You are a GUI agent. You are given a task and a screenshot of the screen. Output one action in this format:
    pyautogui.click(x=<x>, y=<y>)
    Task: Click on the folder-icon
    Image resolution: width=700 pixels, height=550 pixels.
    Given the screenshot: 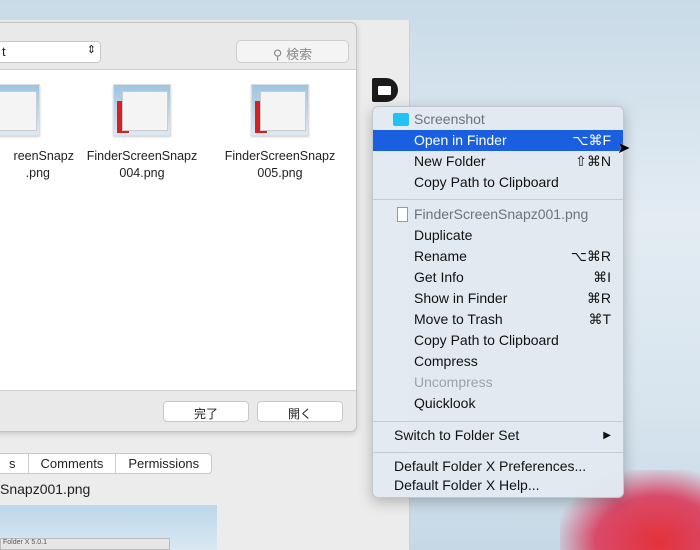 What is the action you would take?
    pyautogui.click(x=401, y=119)
    